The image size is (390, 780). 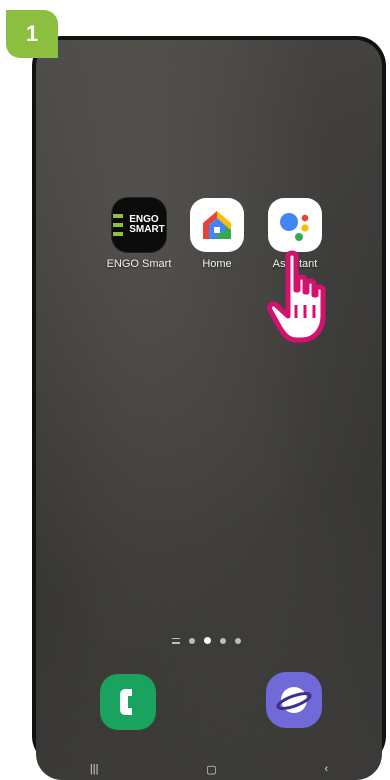 What do you see at coordinates (326, 769) in the screenshot?
I see `back-icon: ‹` at bounding box center [326, 769].